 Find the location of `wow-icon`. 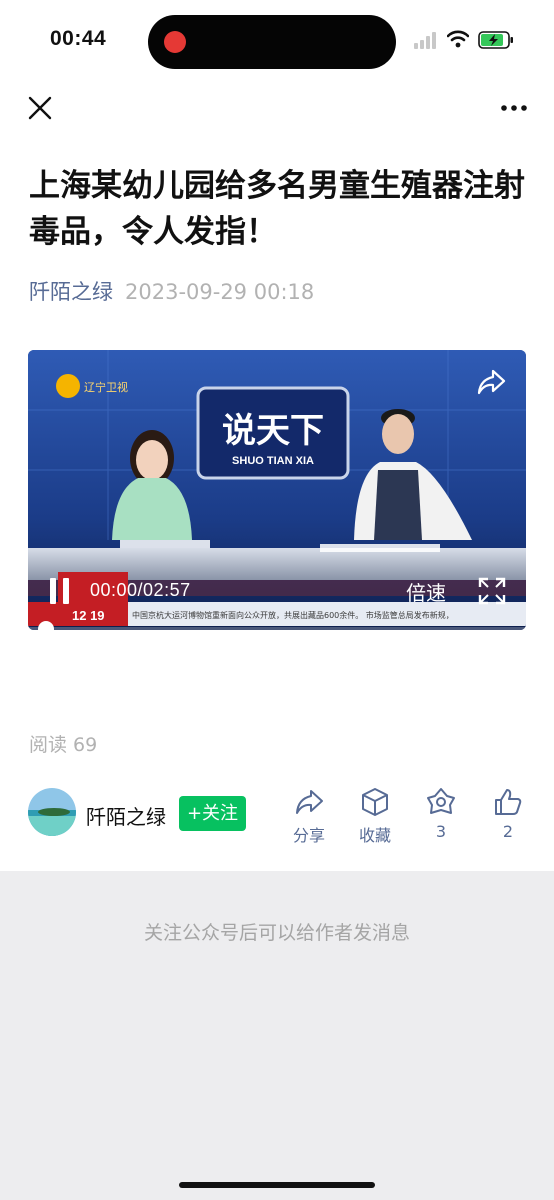

wow-icon is located at coordinates (441, 801).